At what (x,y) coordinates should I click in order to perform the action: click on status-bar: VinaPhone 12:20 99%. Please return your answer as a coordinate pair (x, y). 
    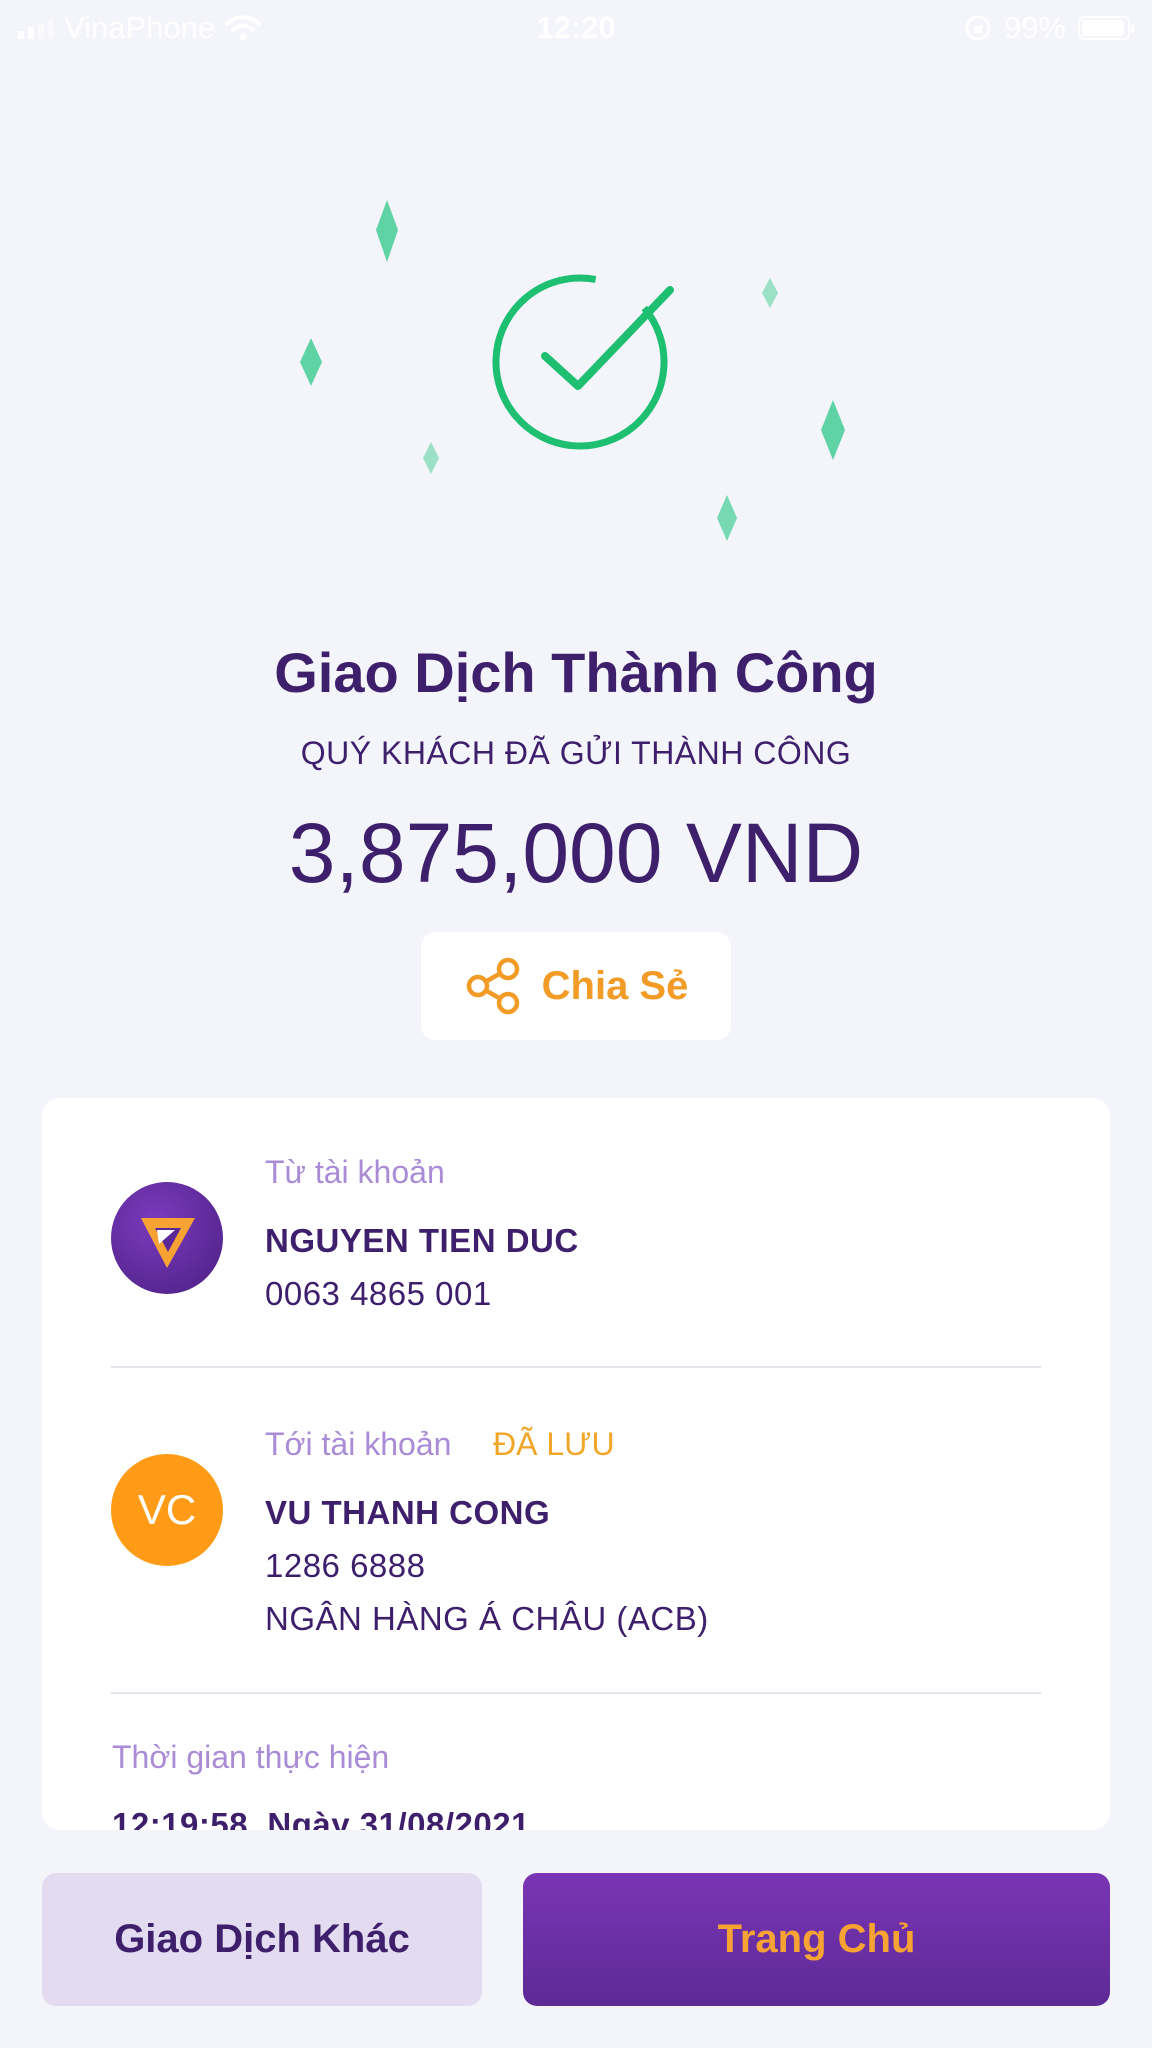
    Looking at the image, I should click on (576, 29).